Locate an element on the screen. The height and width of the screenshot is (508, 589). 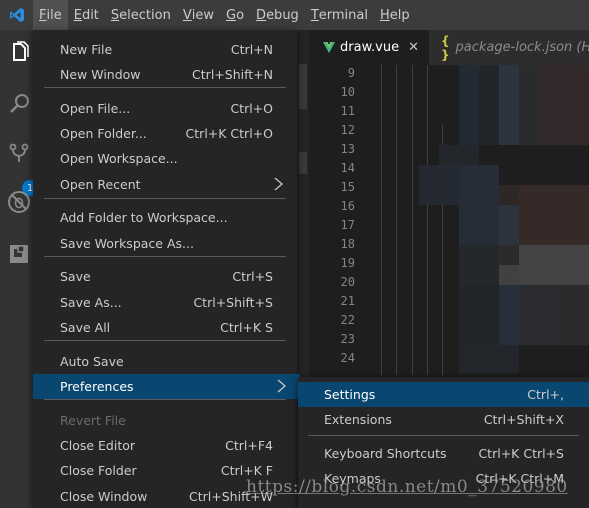
search-icon is located at coordinates (19, 104).